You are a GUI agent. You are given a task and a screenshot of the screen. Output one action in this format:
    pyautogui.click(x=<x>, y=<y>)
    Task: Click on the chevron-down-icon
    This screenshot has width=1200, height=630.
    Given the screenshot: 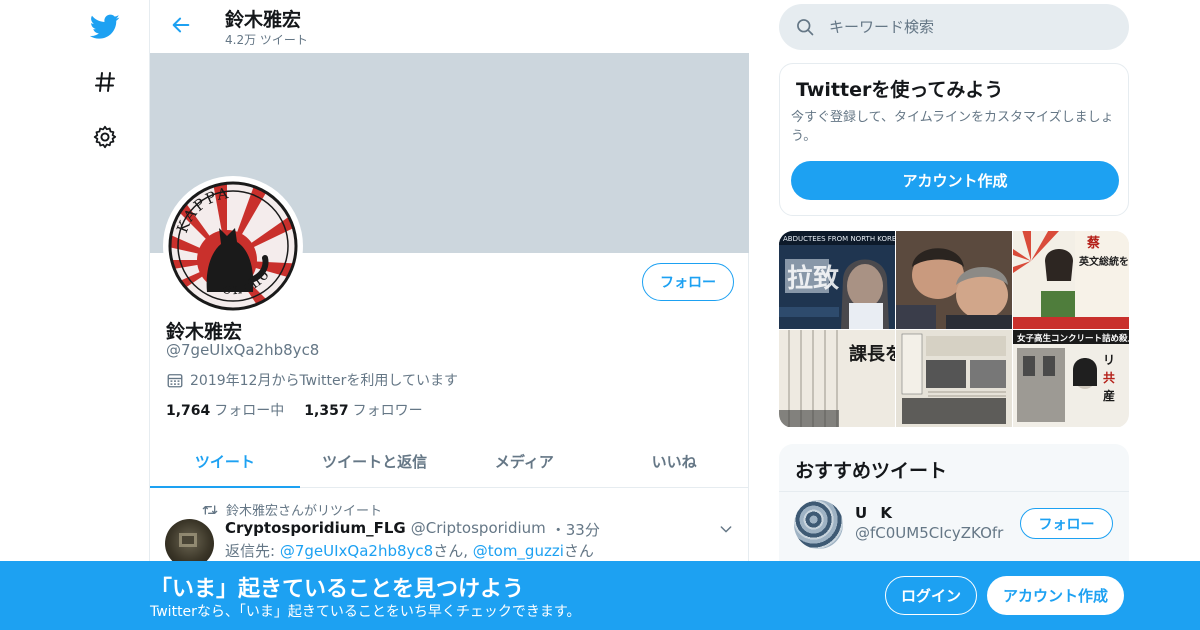 What is the action you would take?
    pyautogui.click(x=726, y=531)
    